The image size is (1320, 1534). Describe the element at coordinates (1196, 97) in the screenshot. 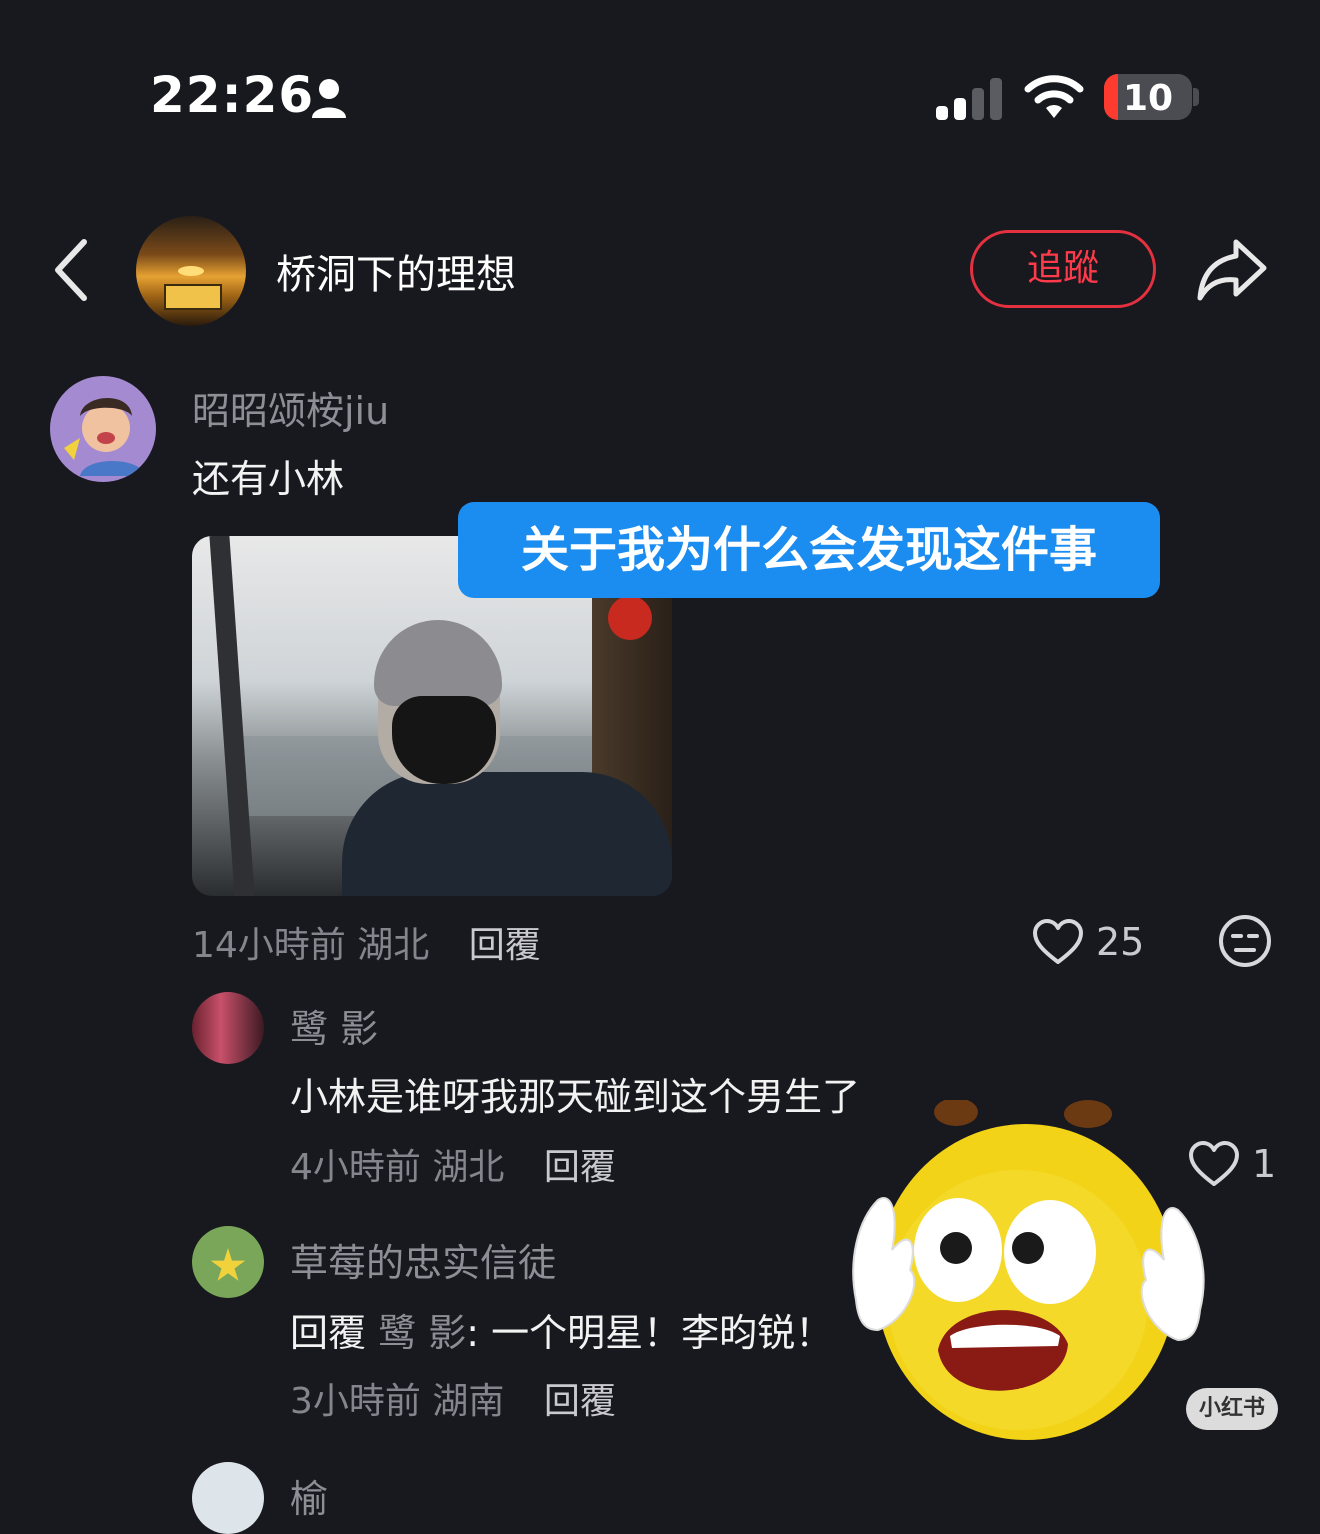

I see `battery-cap` at that location.